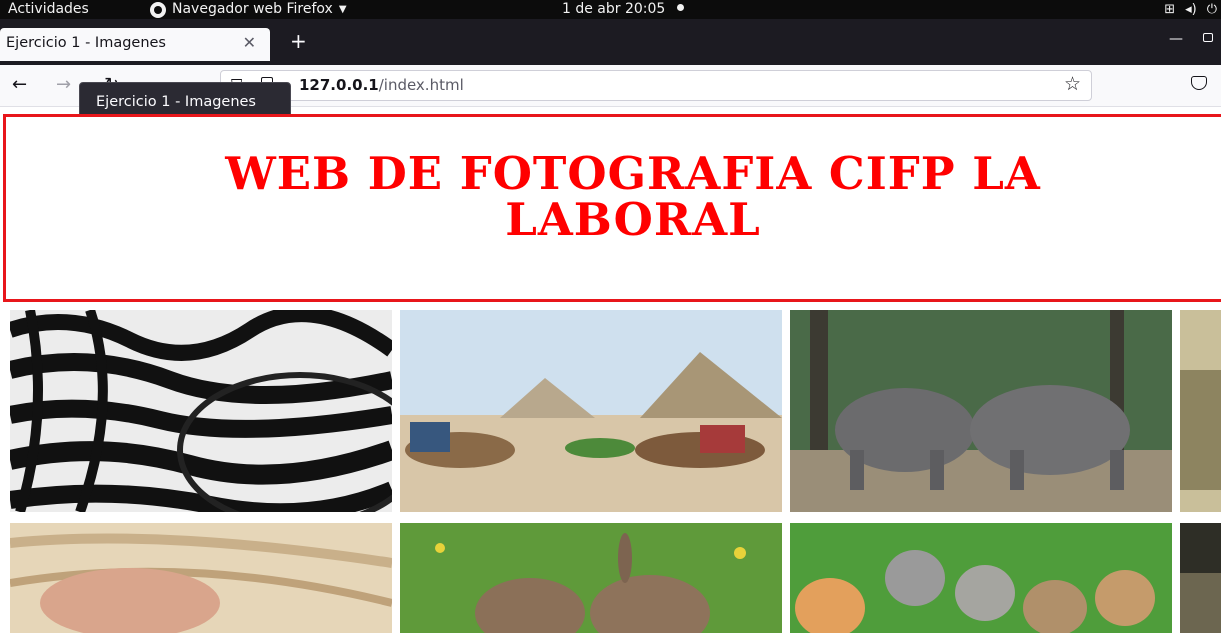 The width and height of the screenshot is (1221, 633). Describe the element at coordinates (63, 84) in the screenshot. I see `forward-button: →` at that location.